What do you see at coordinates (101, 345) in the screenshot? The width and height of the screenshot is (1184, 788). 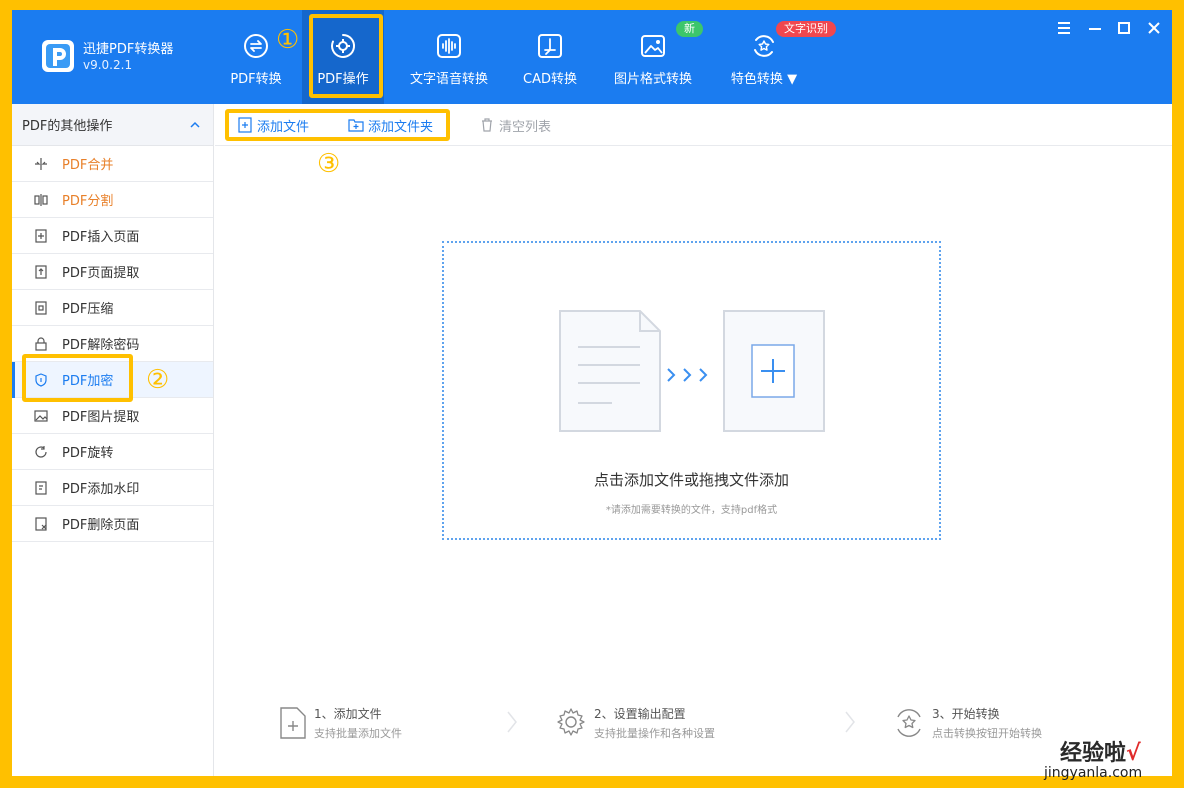 I see `sidebar-item-label: PDF解除密码` at bounding box center [101, 345].